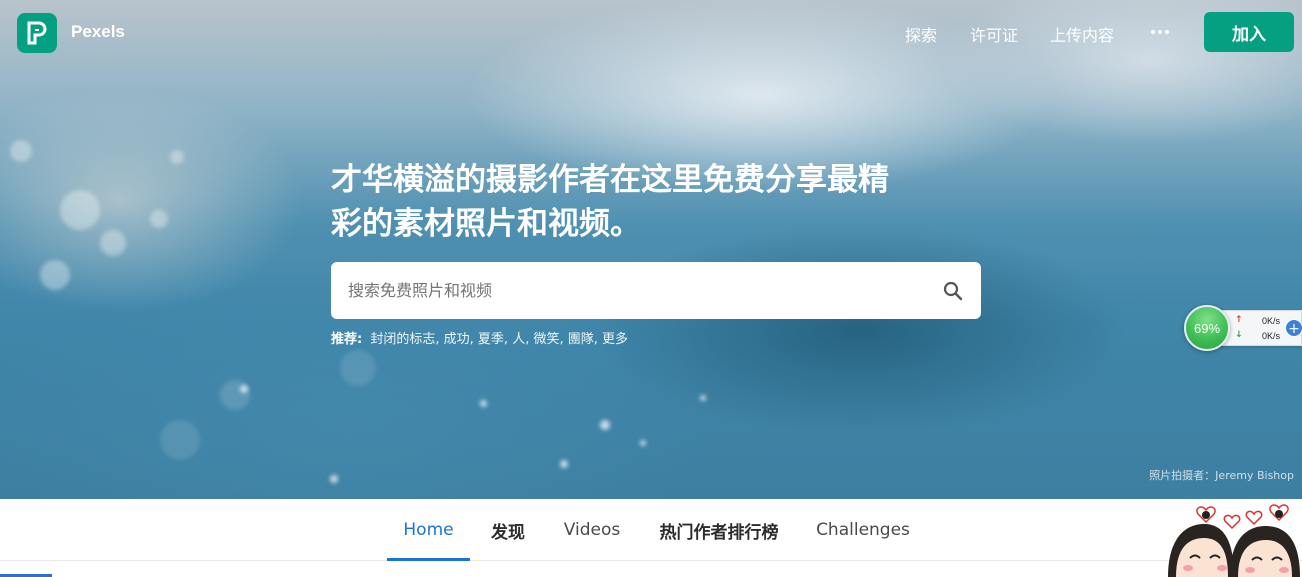  What do you see at coordinates (428, 530) in the screenshot?
I see `tab-home: Home` at bounding box center [428, 530].